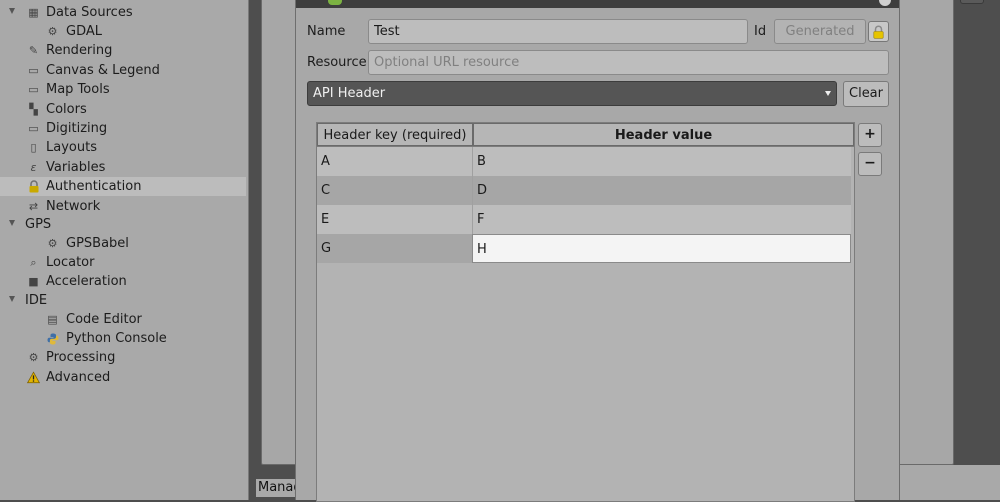 Image resolution: width=1000 pixels, height=502 pixels. What do you see at coordinates (972, 2) in the screenshot?
I see `corner-button` at bounding box center [972, 2].